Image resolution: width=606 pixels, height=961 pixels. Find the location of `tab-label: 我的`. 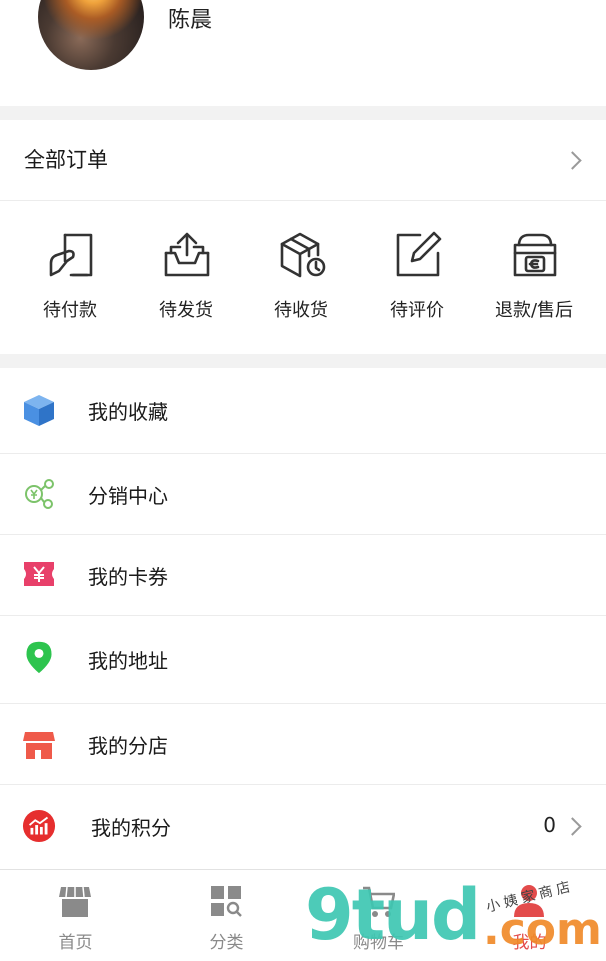

tab-label: 我的 is located at coordinates (529, 943).